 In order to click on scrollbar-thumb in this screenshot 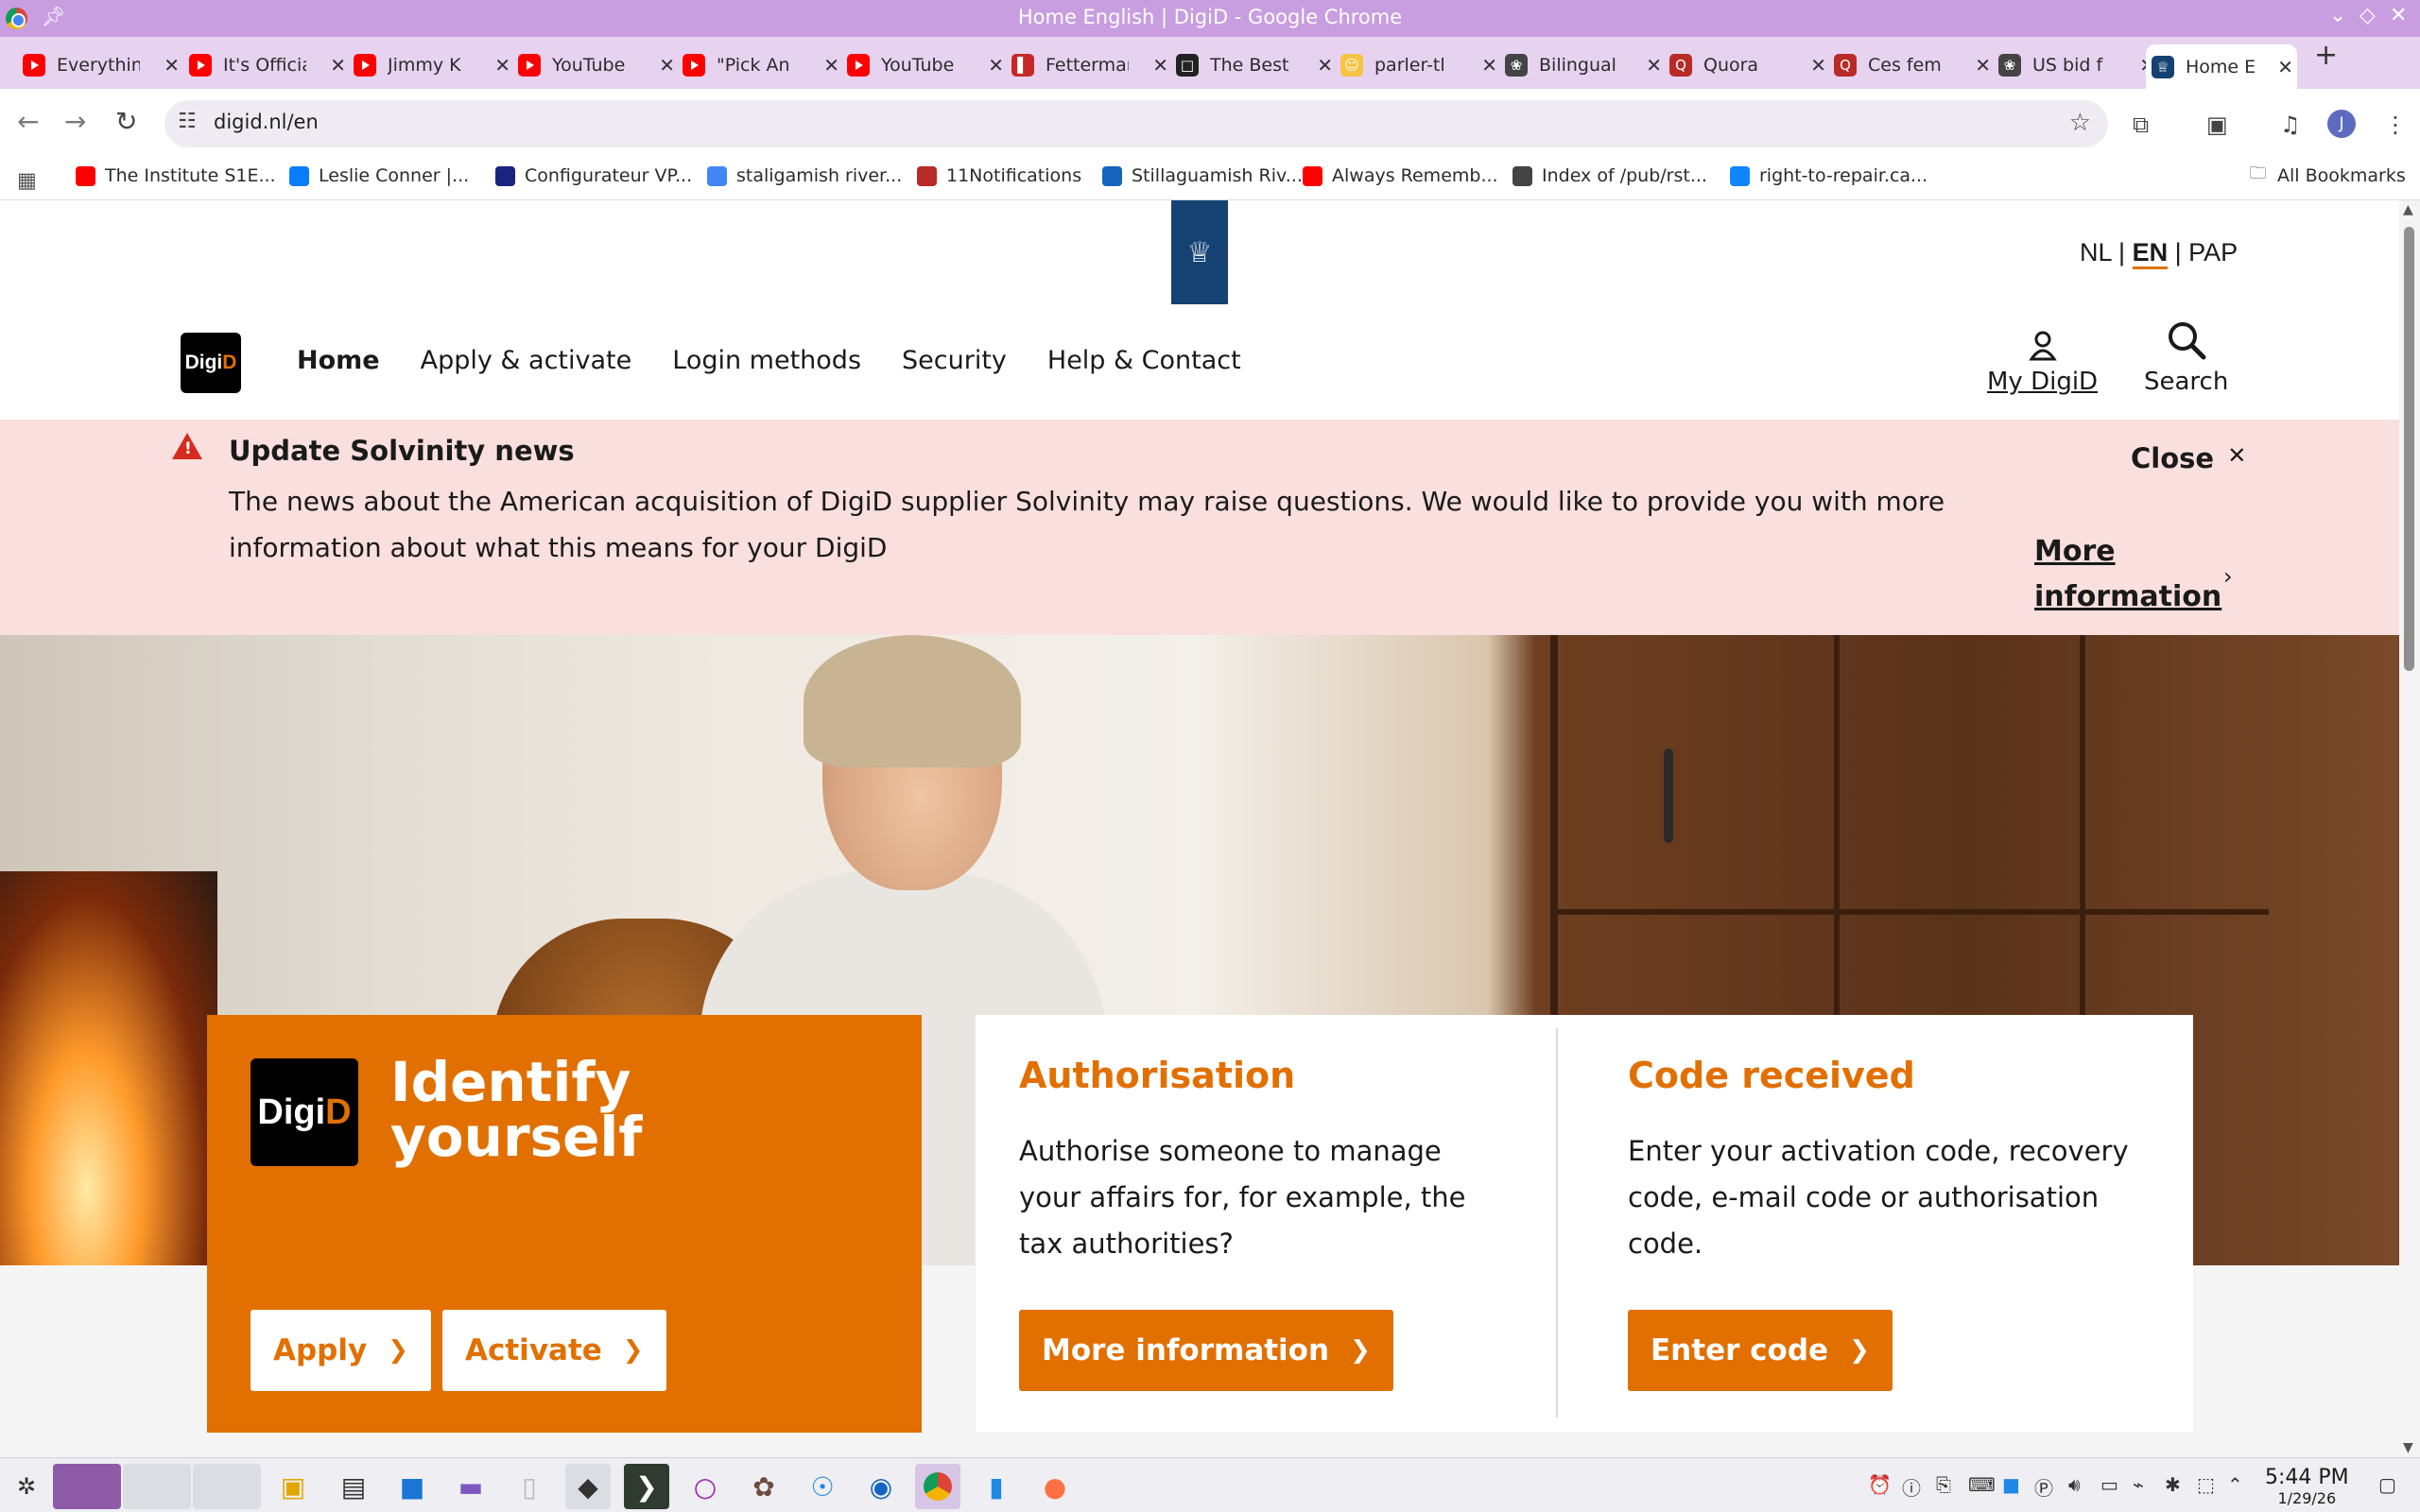, I will do `click(2409, 449)`.